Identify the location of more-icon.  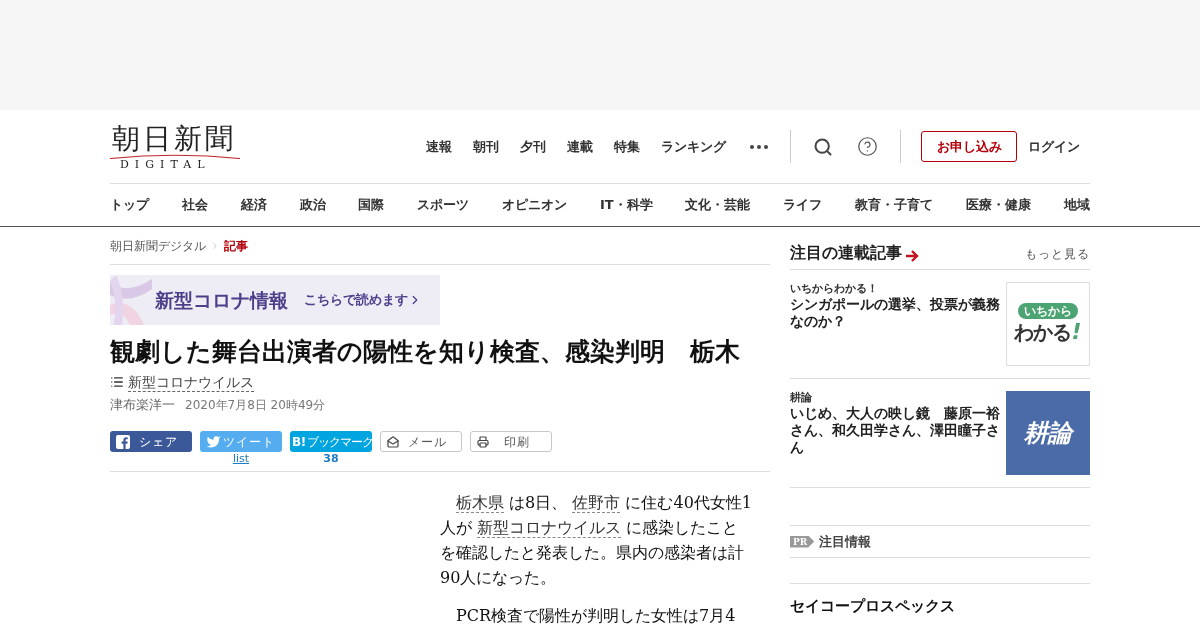
(759, 146).